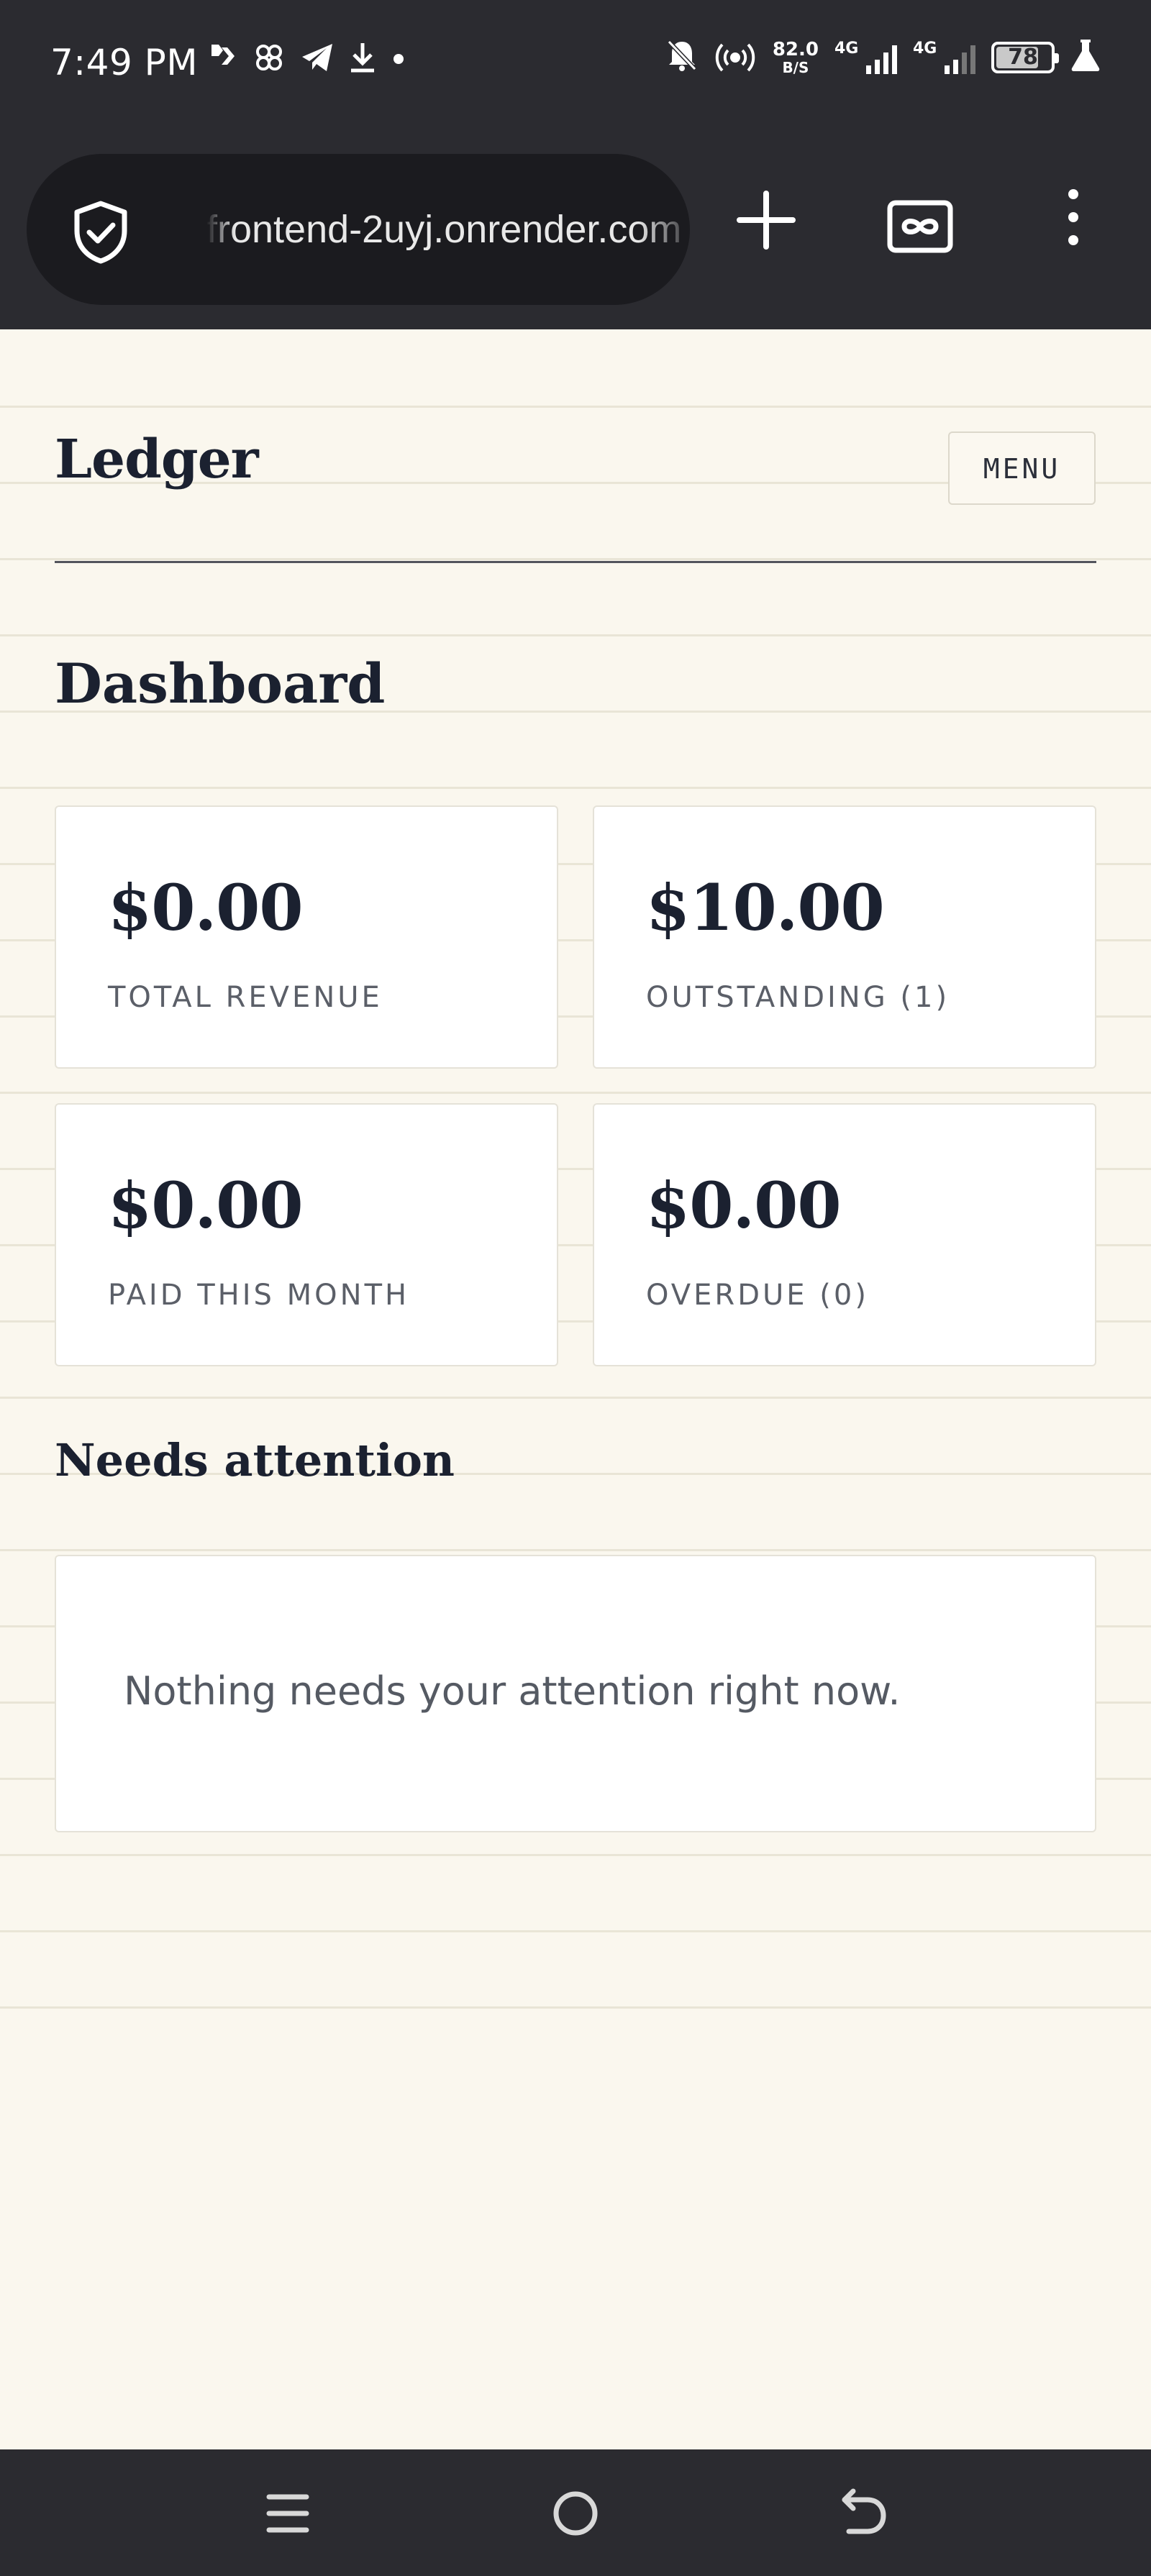 The width and height of the screenshot is (1151, 2576). Describe the element at coordinates (157, 459) in the screenshot. I see `app-logo: Ledger` at that location.